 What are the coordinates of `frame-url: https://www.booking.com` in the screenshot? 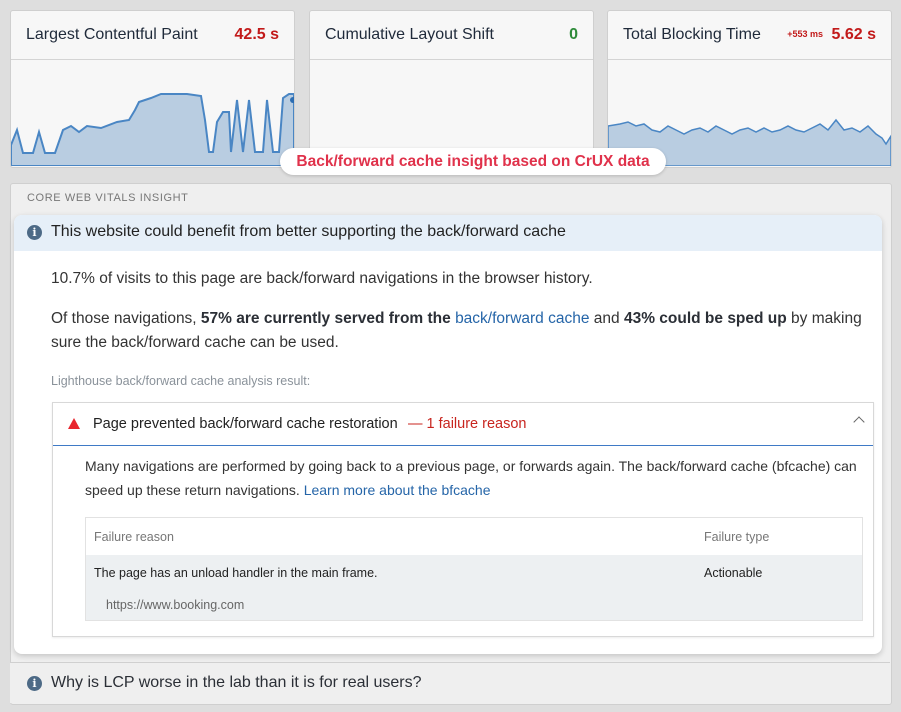 It's located at (175, 605).